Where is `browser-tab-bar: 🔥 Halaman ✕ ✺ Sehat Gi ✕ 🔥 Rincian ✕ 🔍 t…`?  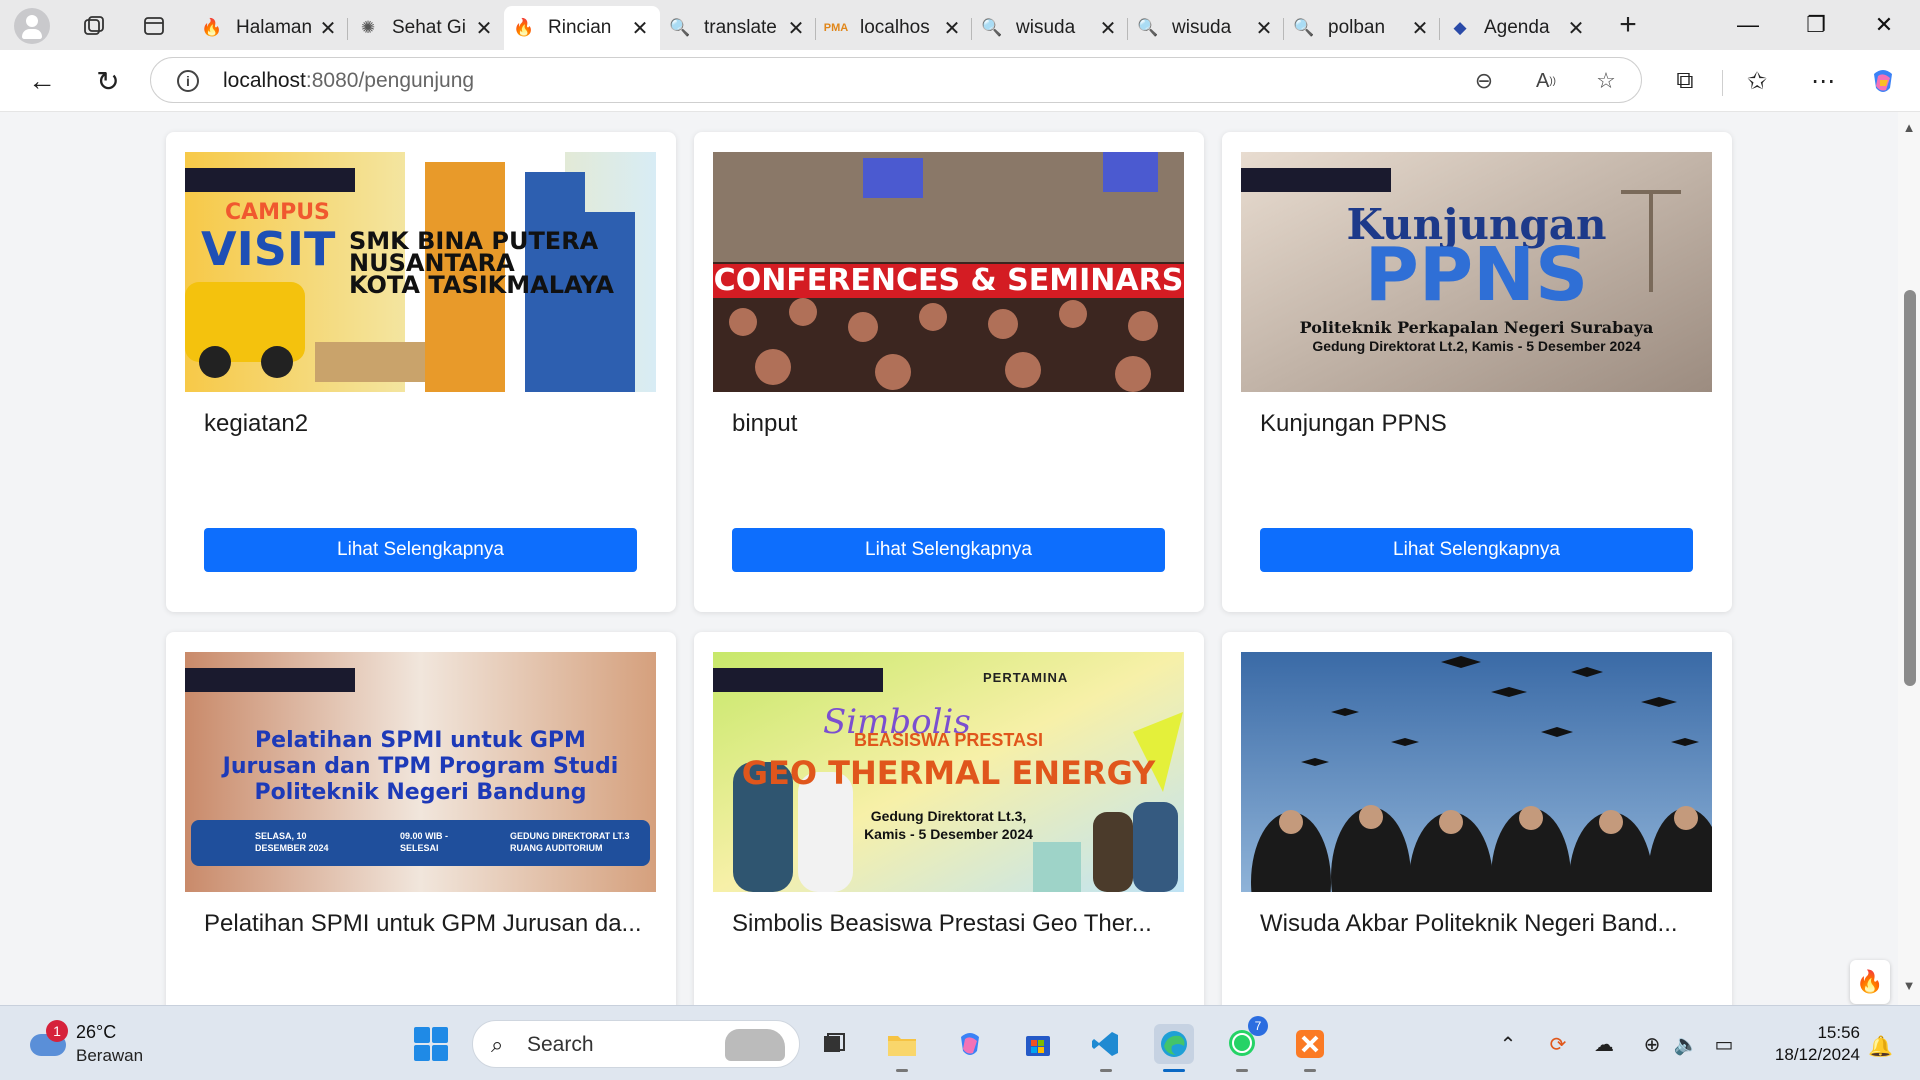
browser-tab-bar: 🔥 Halaman ✕ ✺ Sehat Gi ✕ 🔥 Rincian ✕ 🔍 t… is located at coordinates (960, 25).